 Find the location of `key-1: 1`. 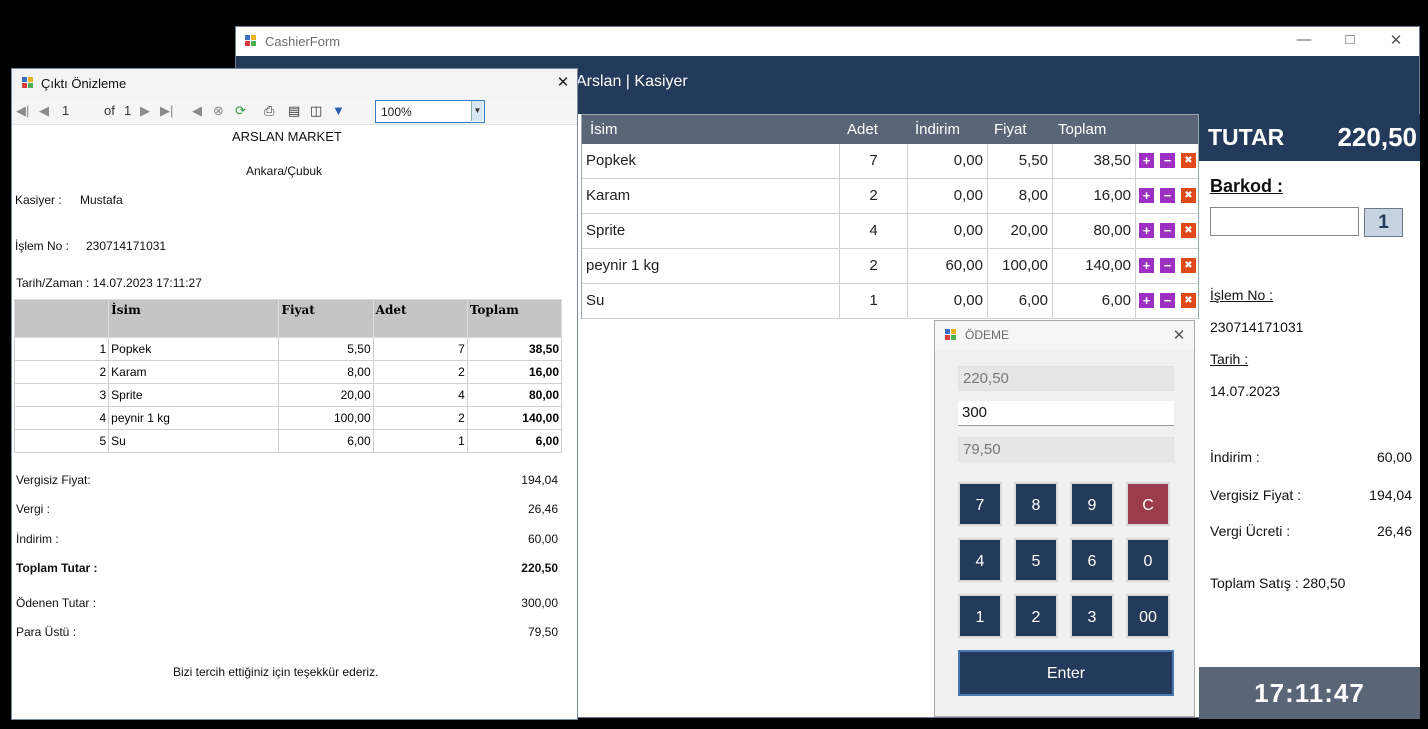

key-1: 1 is located at coordinates (980, 616).